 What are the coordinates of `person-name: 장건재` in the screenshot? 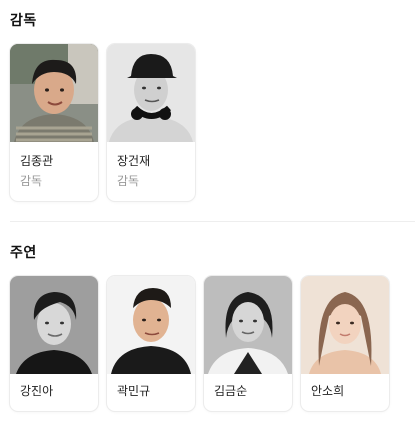 It's located at (134, 161).